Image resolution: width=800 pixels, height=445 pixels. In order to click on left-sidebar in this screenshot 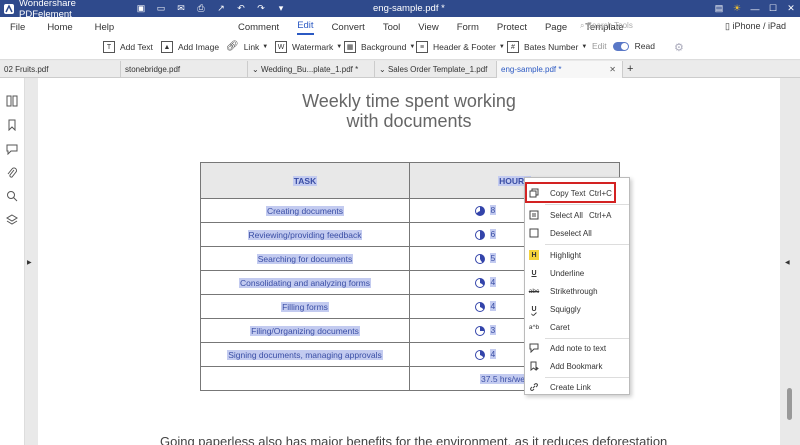, I will do `click(12, 261)`.